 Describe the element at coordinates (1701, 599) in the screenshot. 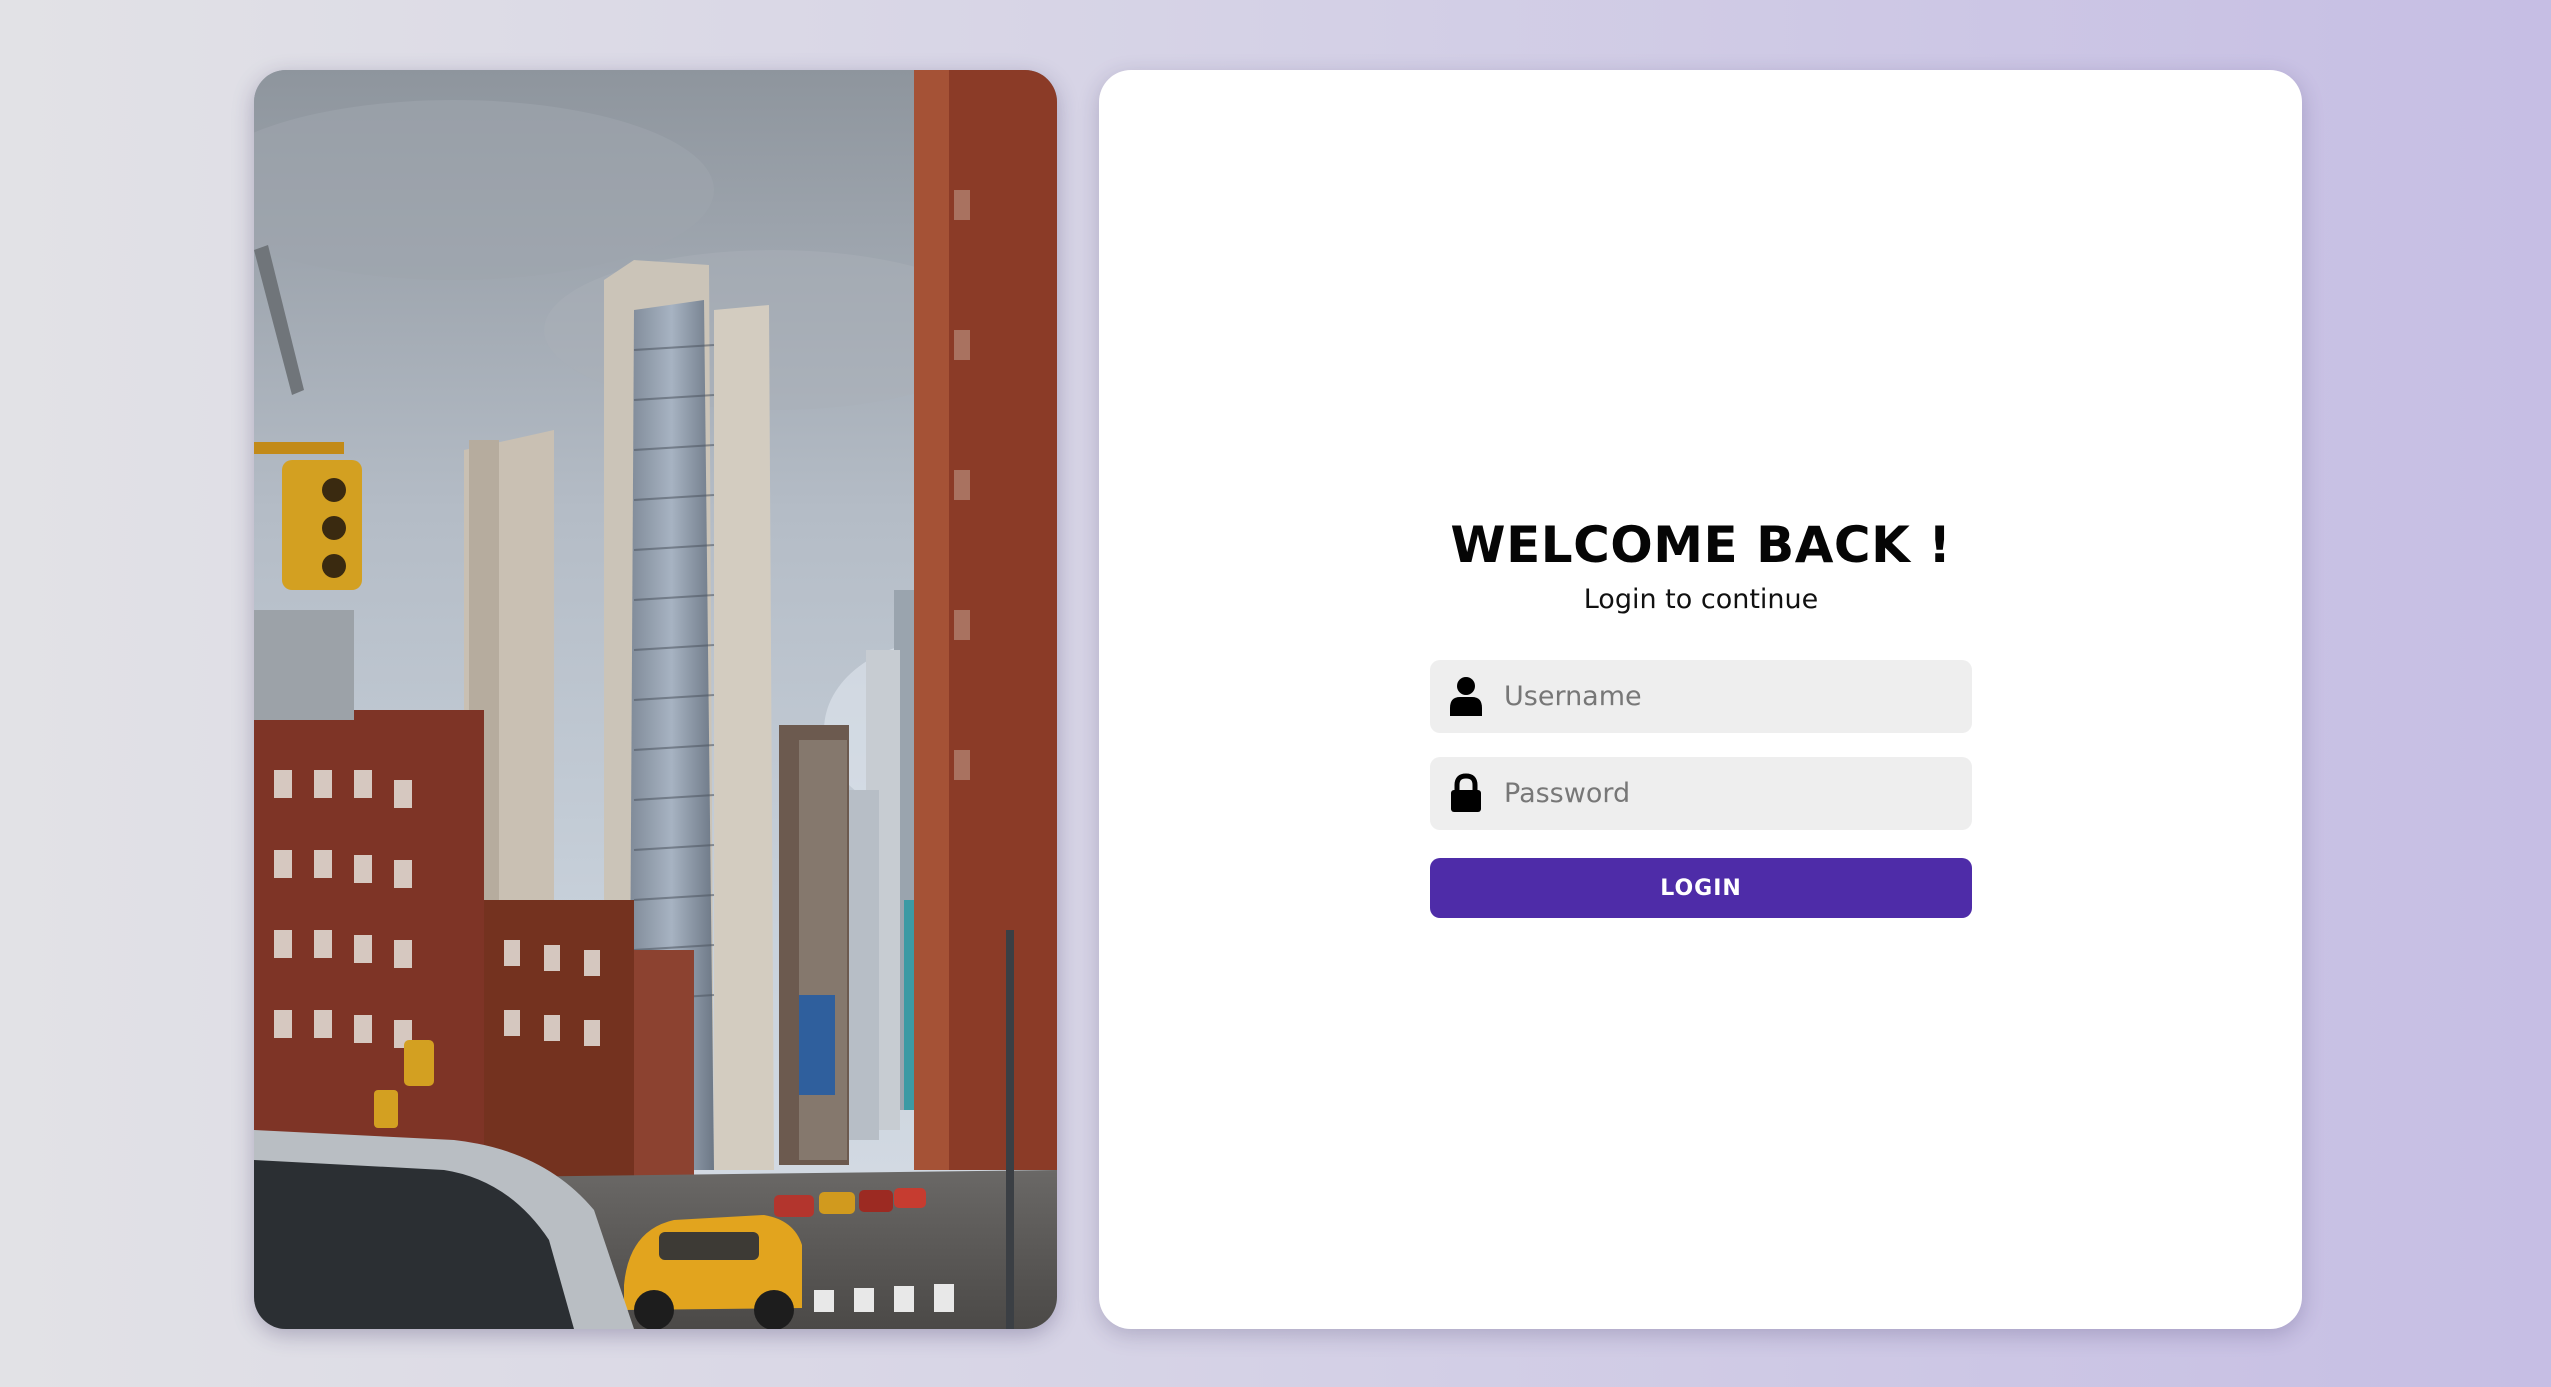

I see `login-subtitle: Login to continue` at that location.